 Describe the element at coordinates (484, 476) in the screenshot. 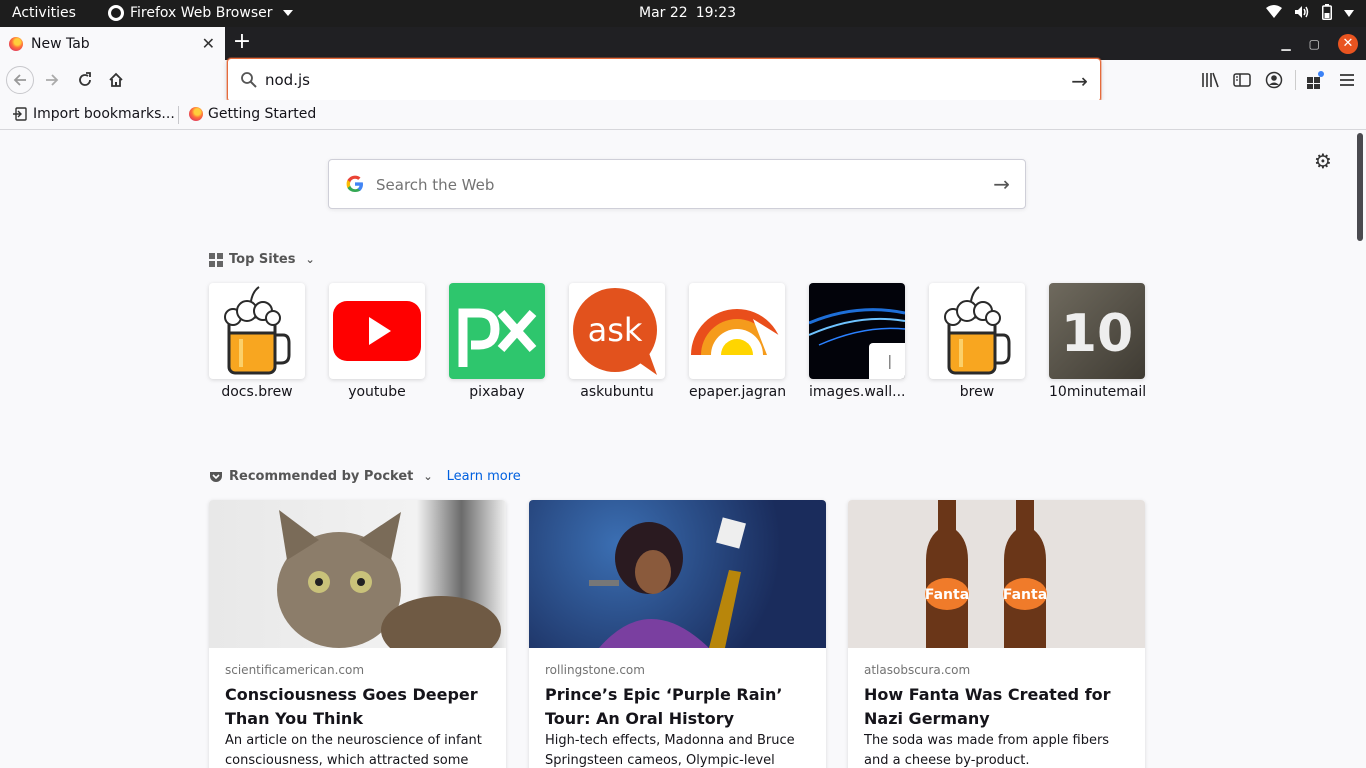

I see `learn-more-link: Learn more` at that location.